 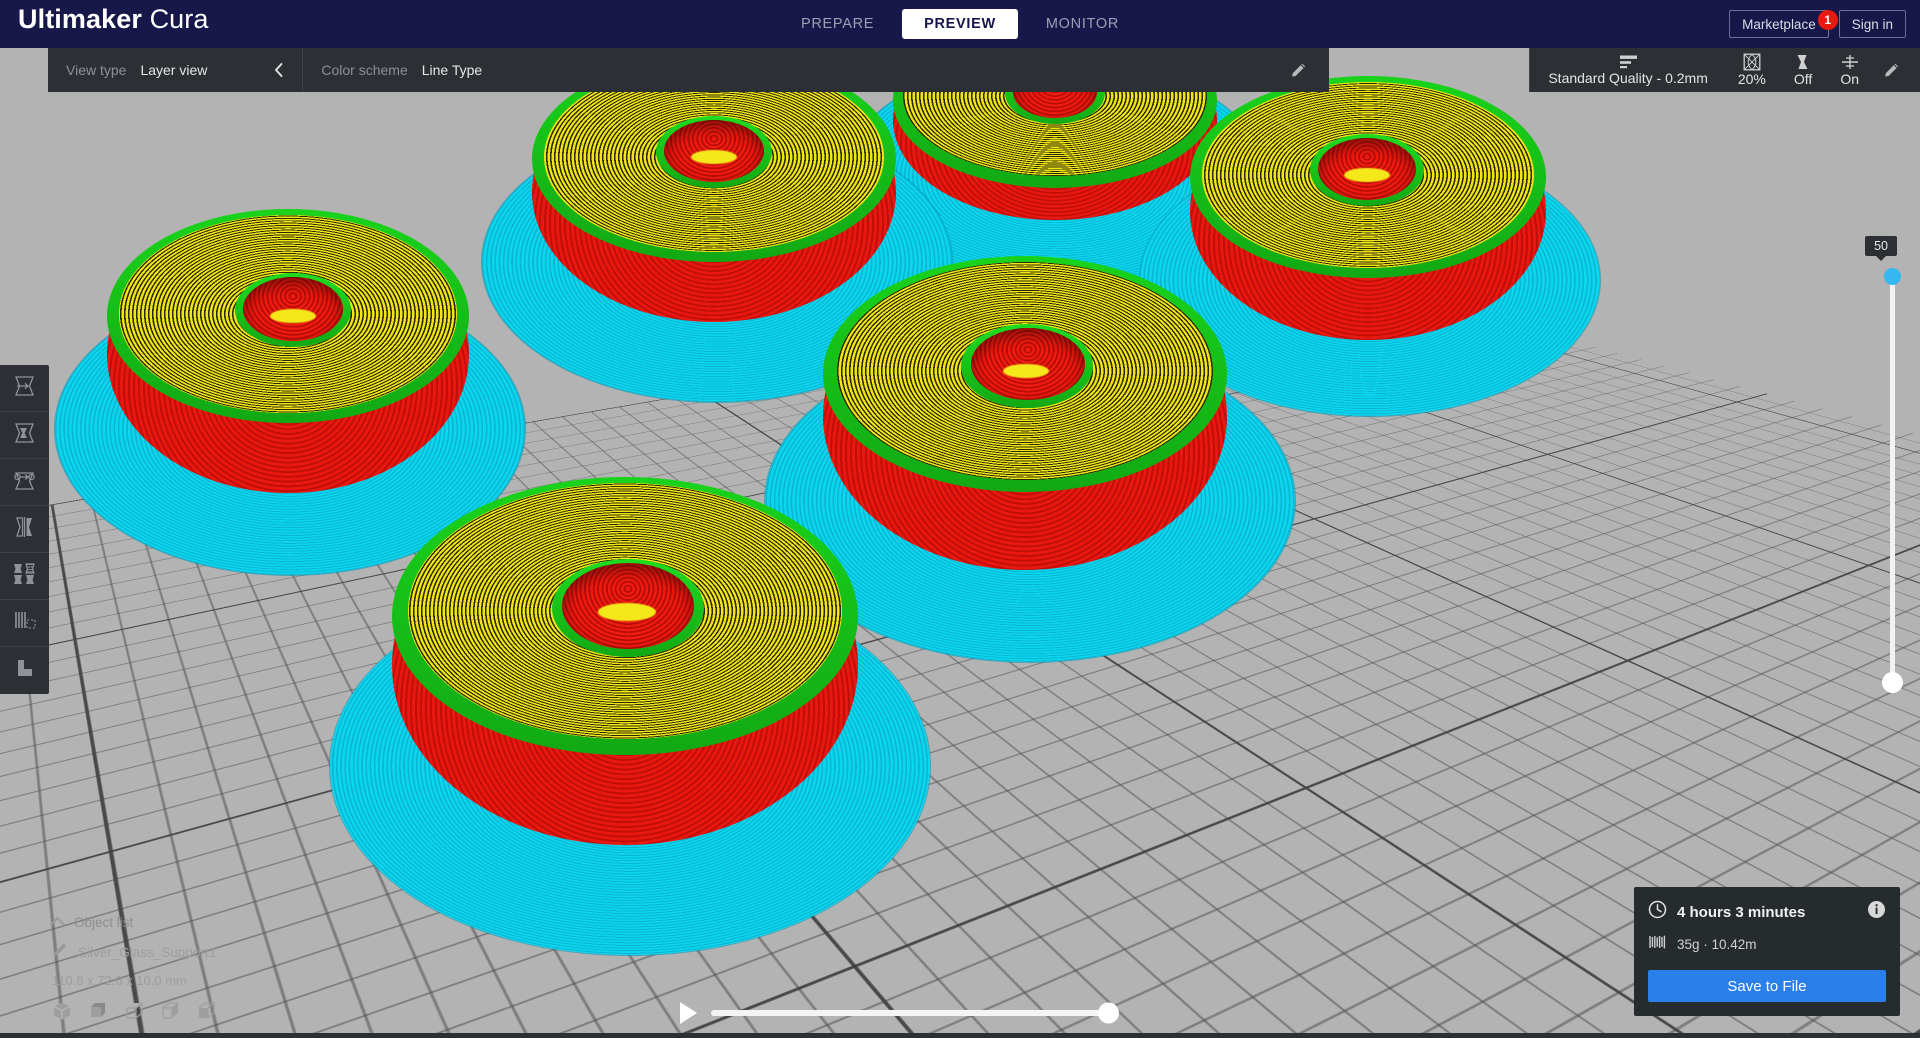 What do you see at coordinates (688, 1013) in the screenshot?
I see `play-icon` at bounding box center [688, 1013].